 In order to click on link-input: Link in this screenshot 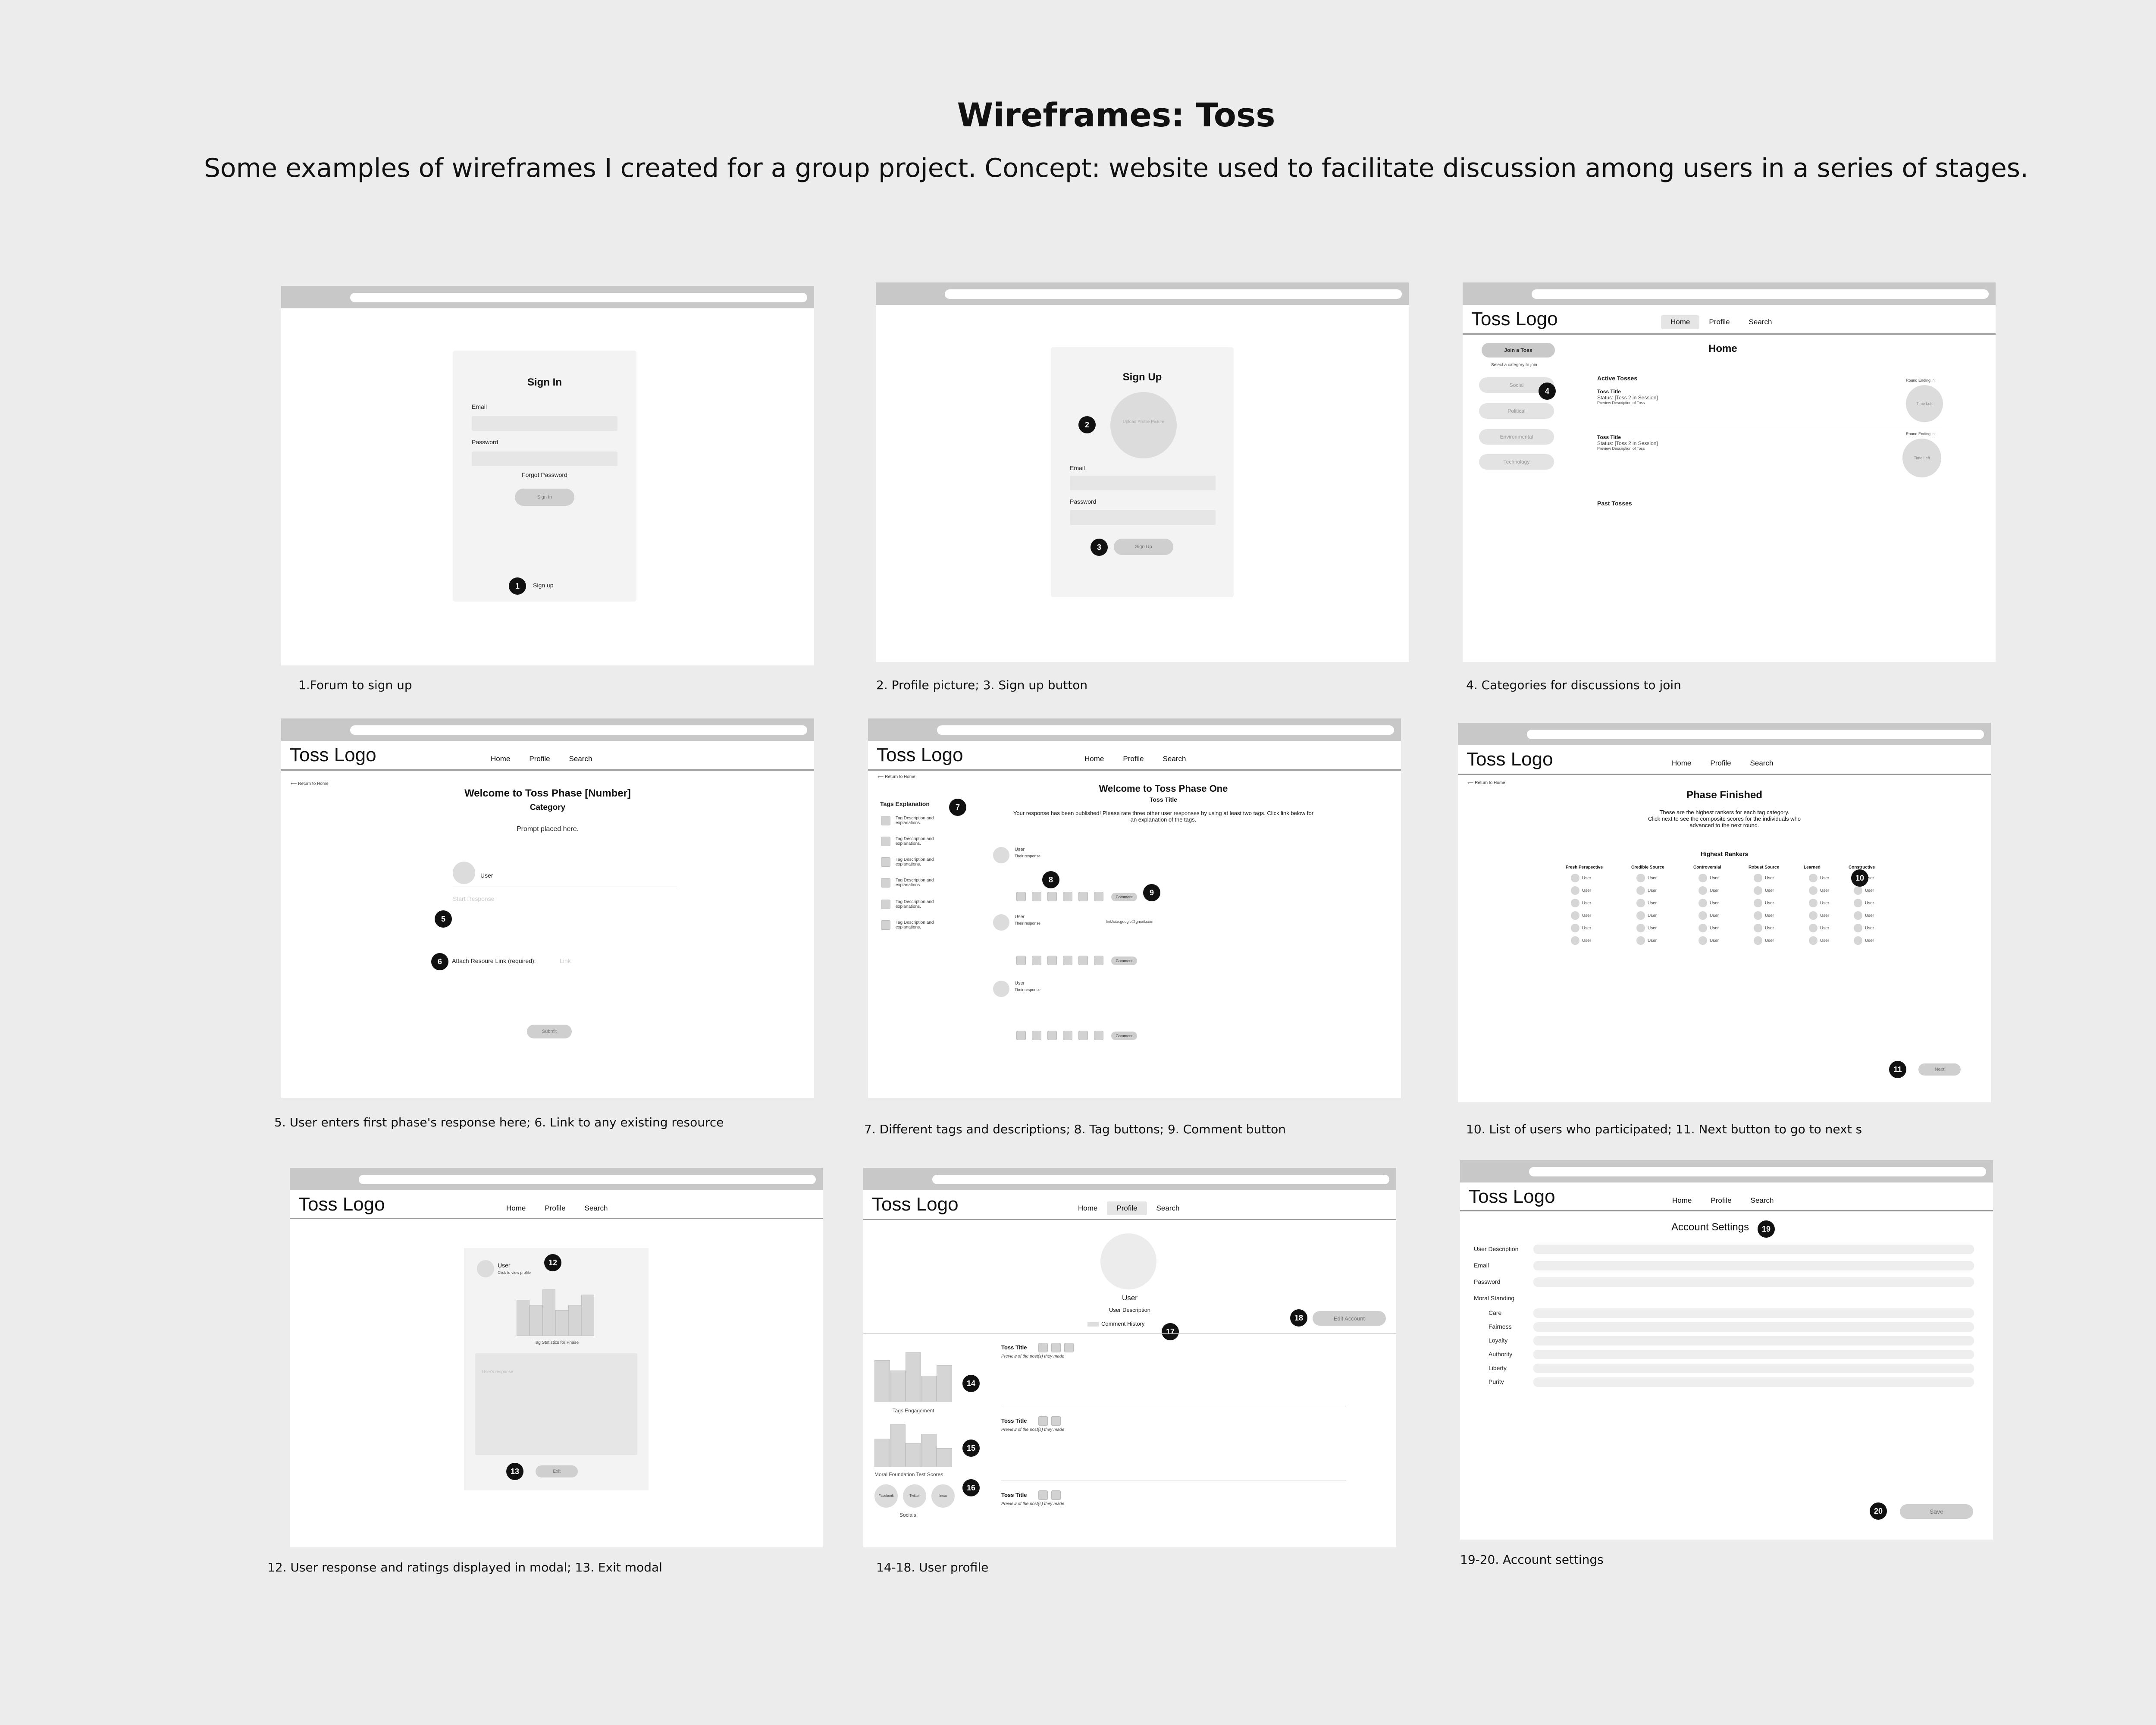, I will do `click(565, 961)`.